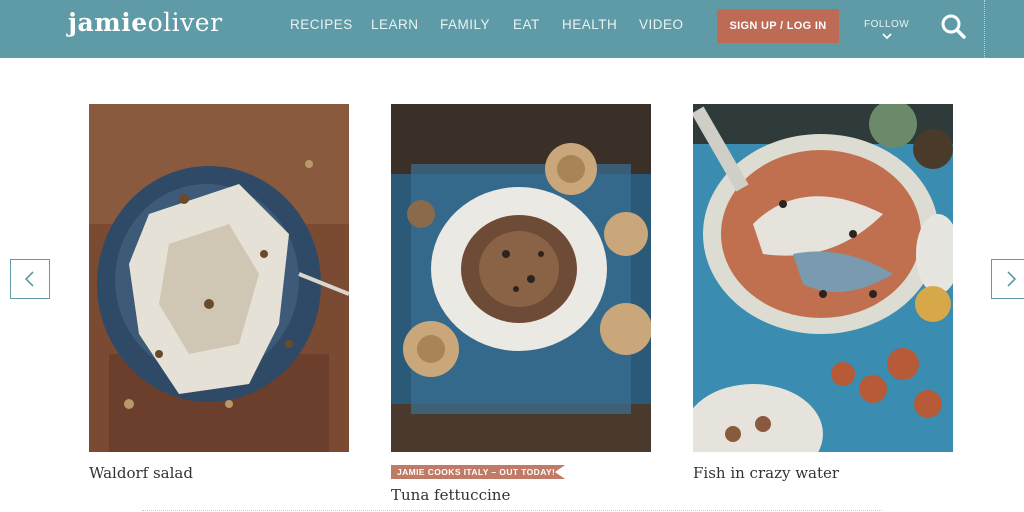  What do you see at coordinates (589, 24) in the screenshot?
I see `nav-health: HEALTH` at bounding box center [589, 24].